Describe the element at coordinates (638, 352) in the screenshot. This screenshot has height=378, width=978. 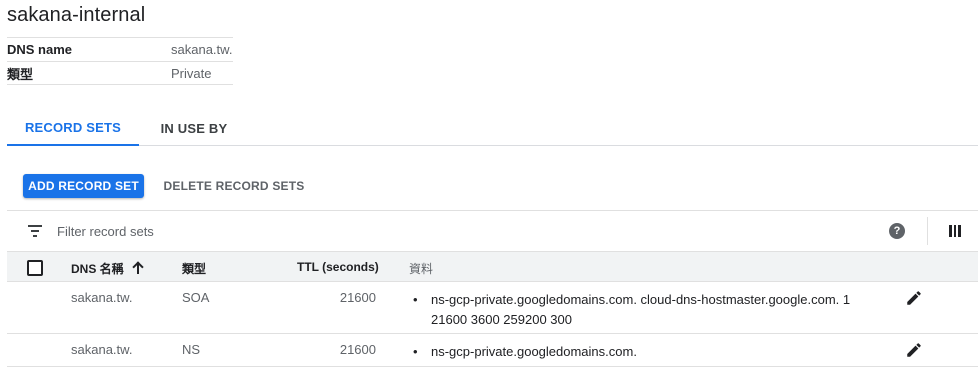
I see `record-data: ns-gcp-private.googledomains.com.` at that location.